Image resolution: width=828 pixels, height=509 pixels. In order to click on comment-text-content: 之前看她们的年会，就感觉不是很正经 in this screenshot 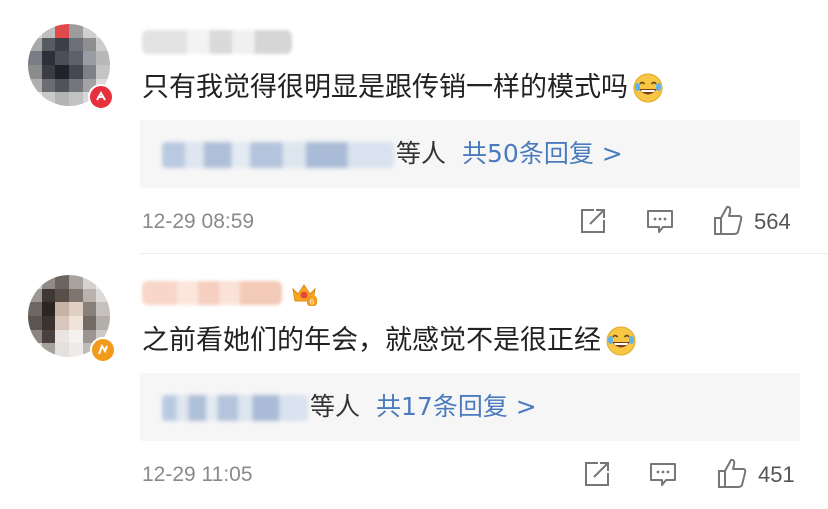, I will do `click(371, 340)`.